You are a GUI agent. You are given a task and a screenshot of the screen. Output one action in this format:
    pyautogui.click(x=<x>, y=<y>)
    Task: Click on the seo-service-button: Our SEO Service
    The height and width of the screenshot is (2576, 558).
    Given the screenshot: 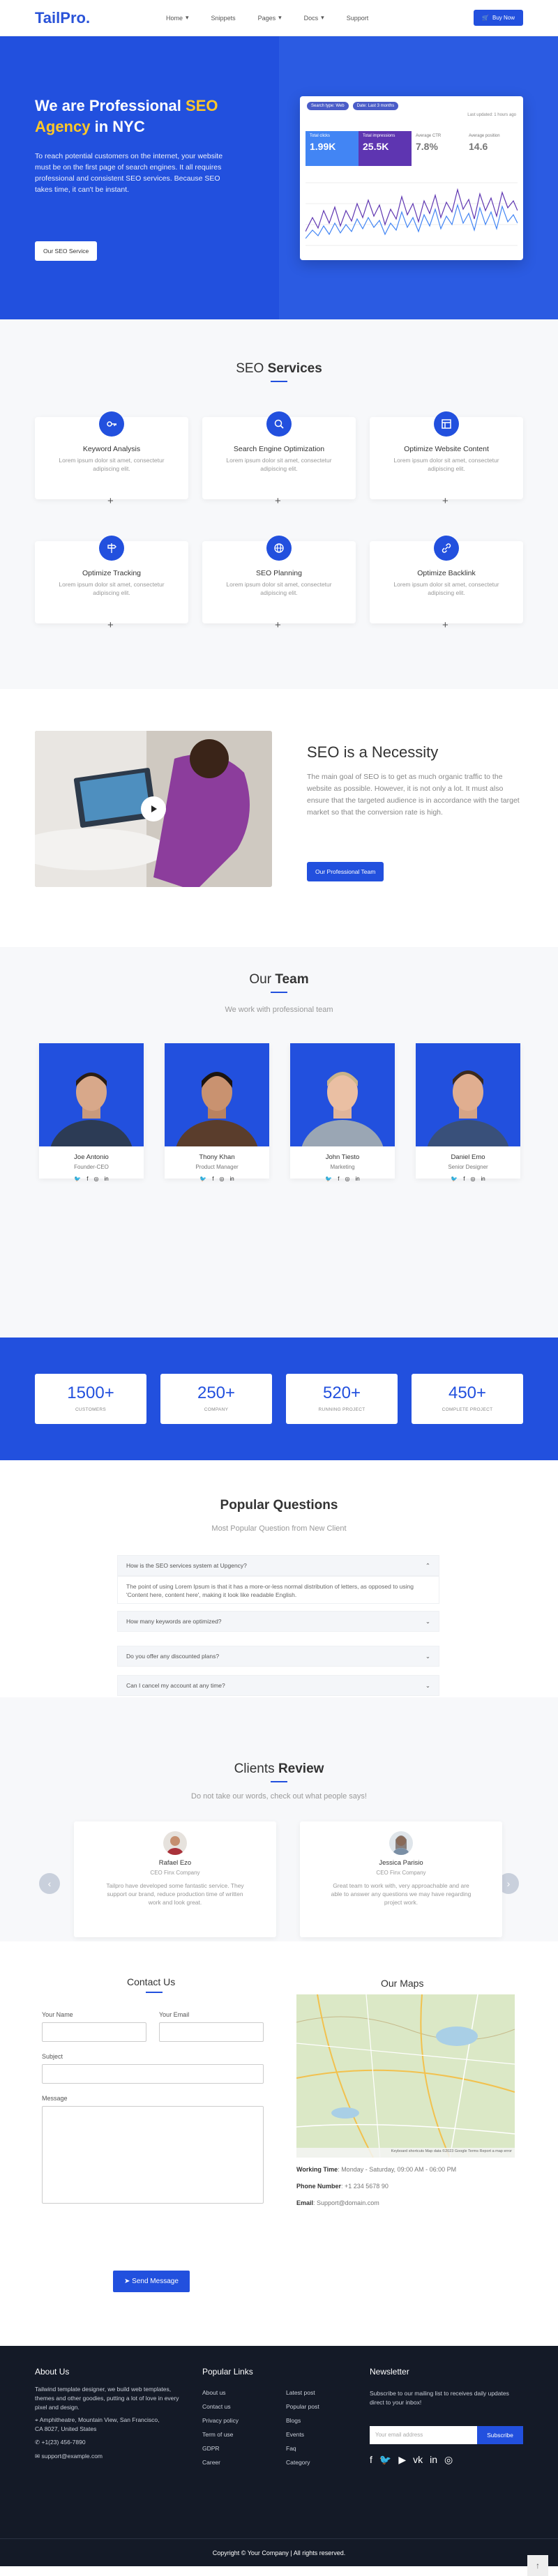 What is the action you would take?
    pyautogui.click(x=66, y=251)
    